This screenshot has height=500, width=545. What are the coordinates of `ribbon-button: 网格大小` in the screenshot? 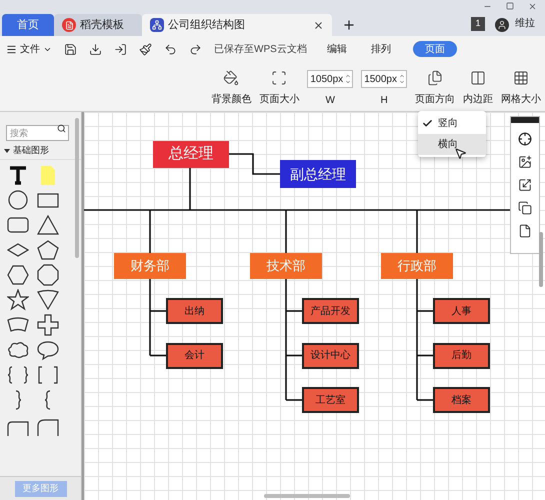 It's located at (521, 88).